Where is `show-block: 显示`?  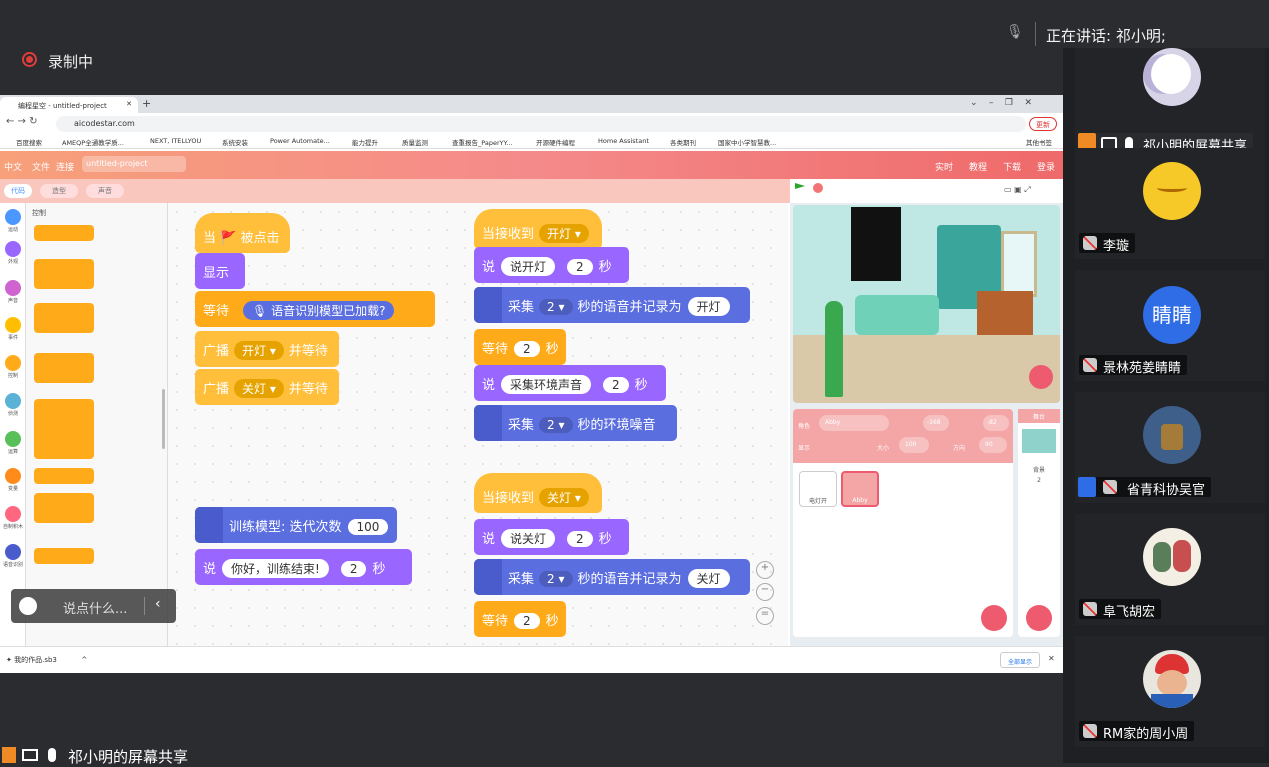
show-block: 显示 is located at coordinates (220, 271).